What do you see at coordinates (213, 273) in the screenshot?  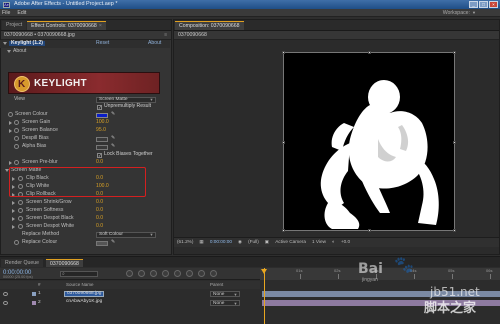 I see `graph-editor-icon` at bounding box center [213, 273].